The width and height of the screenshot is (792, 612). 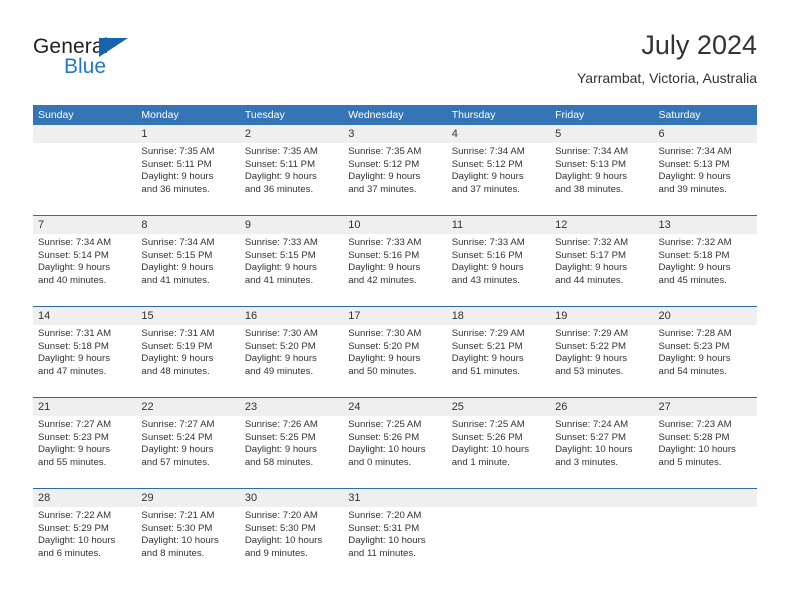 I want to click on day-number: 5, so click(x=601, y=134).